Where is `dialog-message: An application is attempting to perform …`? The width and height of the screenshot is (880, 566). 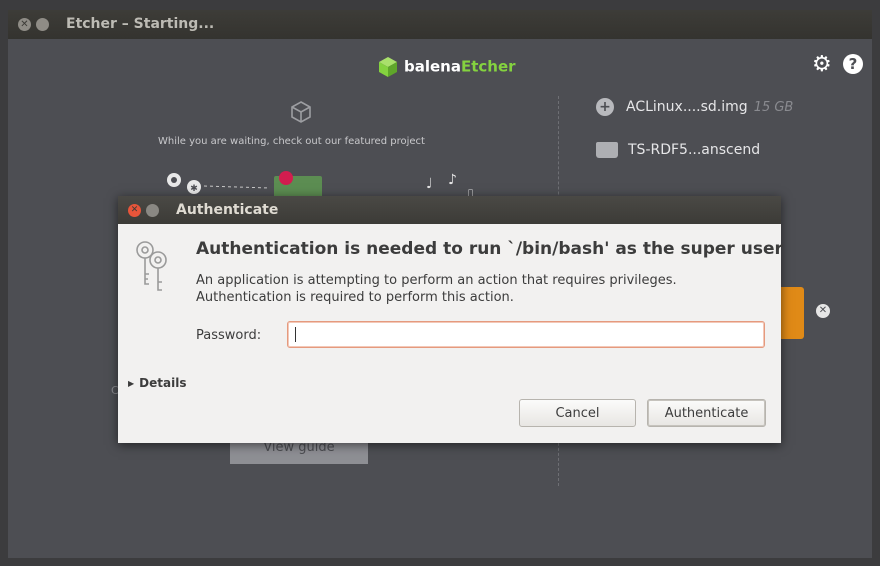 dialog-message: An application is attempting to perform … is located at coordinates (481, 289).